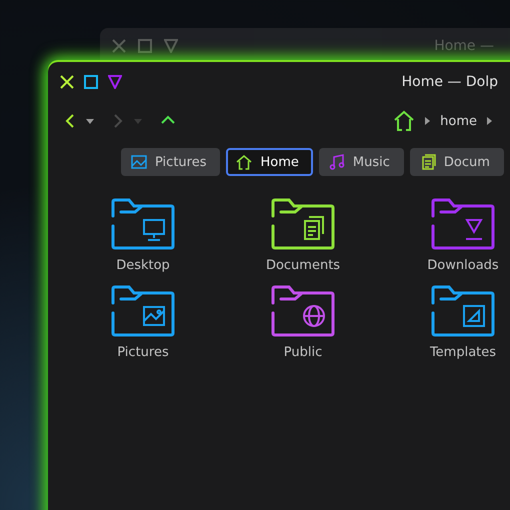 The image size is (510, 510). What do you see at coordinates (303, 265) in the screenshot?
I see `folder-name: Documents` at bounding box center [303, 265].